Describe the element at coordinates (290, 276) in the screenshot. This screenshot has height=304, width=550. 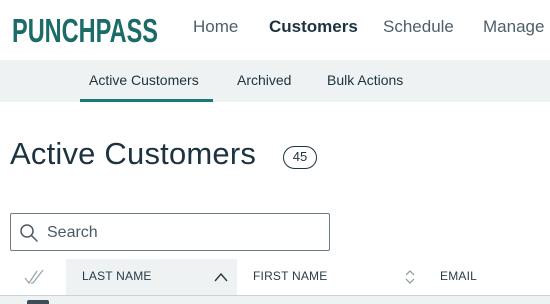
I see `column-header-first-name: FIRST NAME` at that location.